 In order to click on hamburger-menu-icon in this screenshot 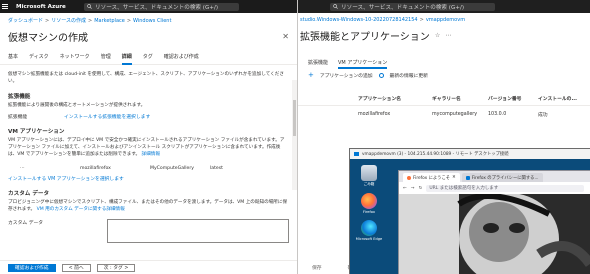, I will do `click(5, 6)`.